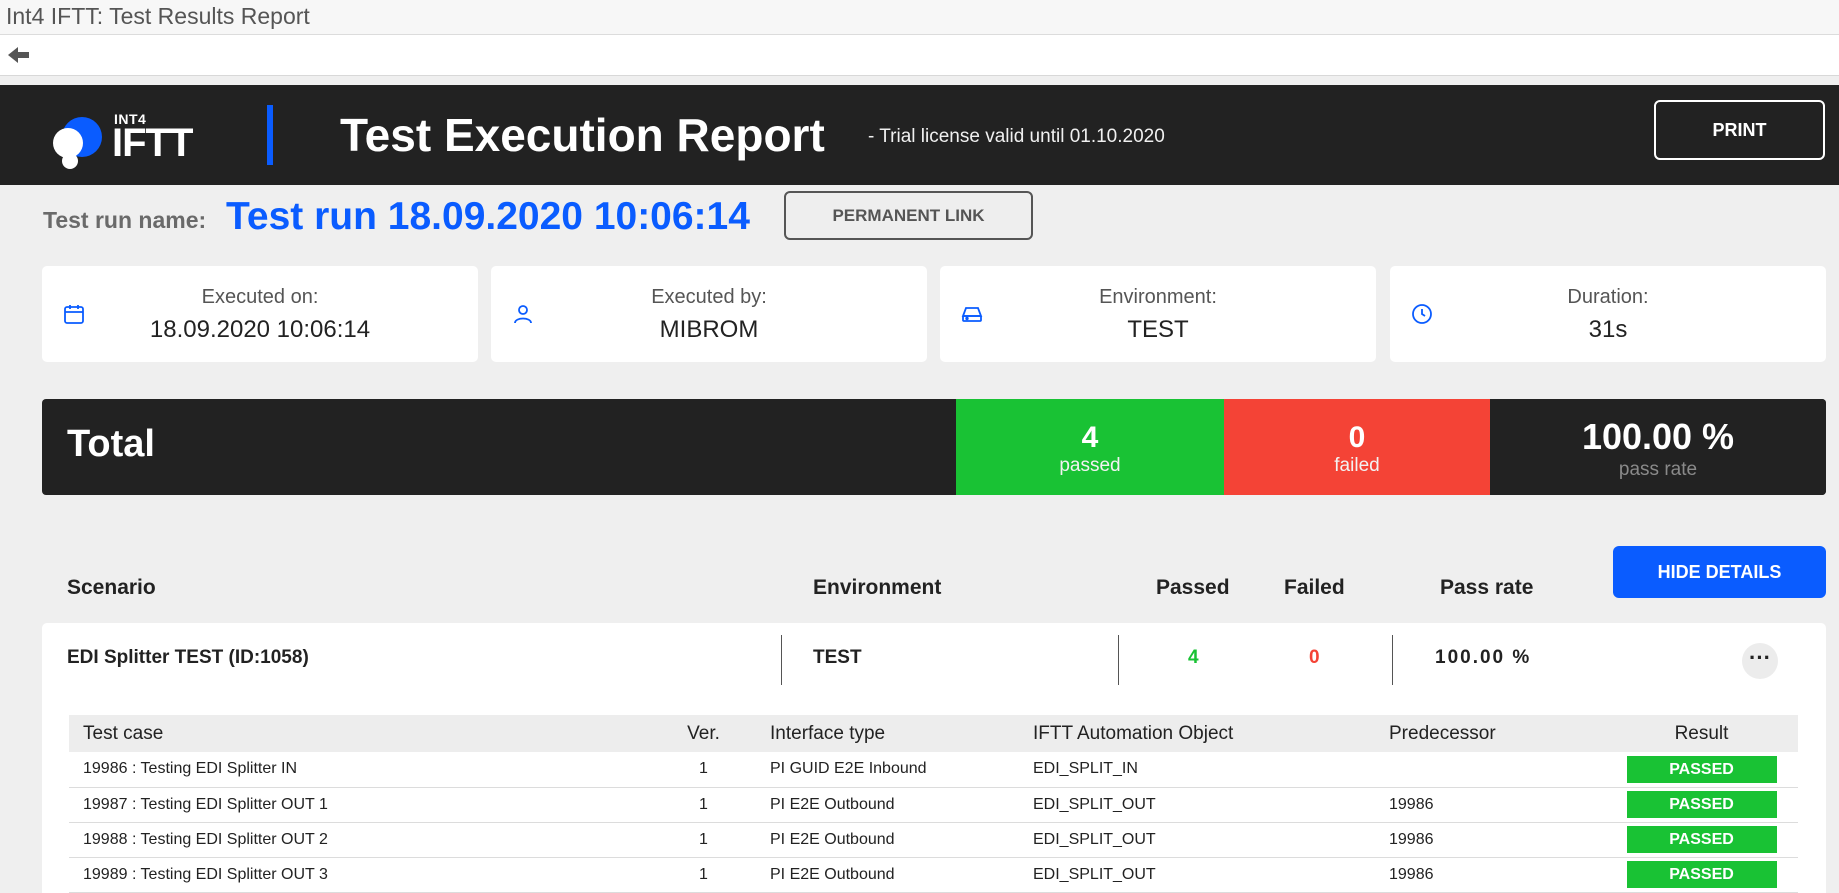  I want to click on environment-column-header: Environment, so click(877, 587).